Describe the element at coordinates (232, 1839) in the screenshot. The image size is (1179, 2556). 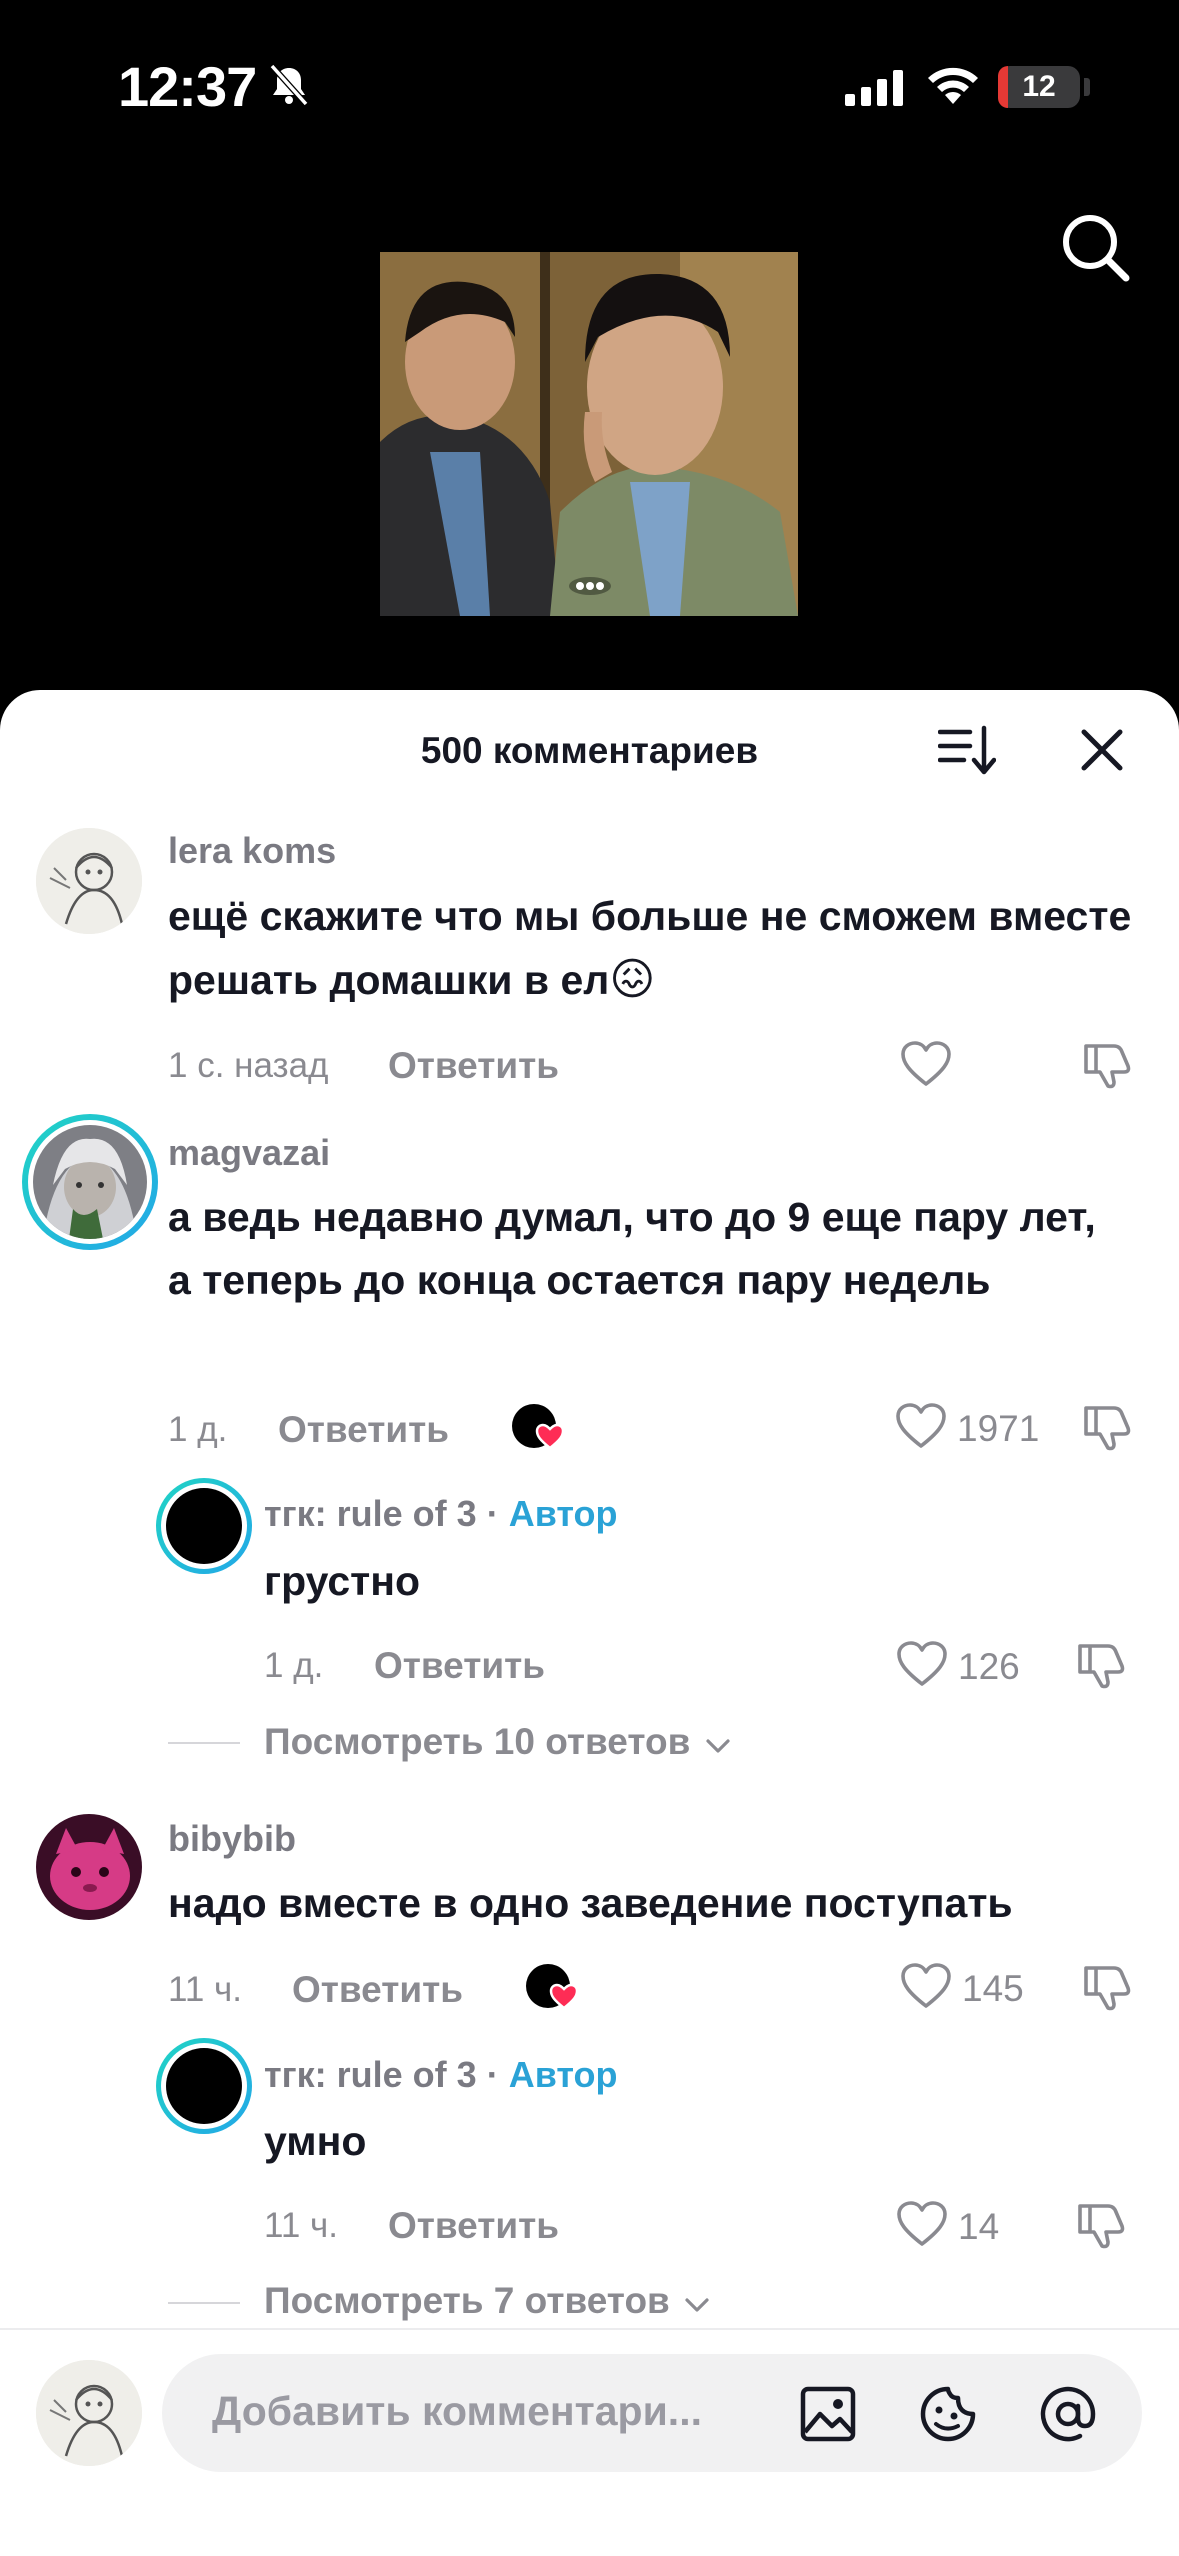
I see `comment-username: bibybib` at that location.